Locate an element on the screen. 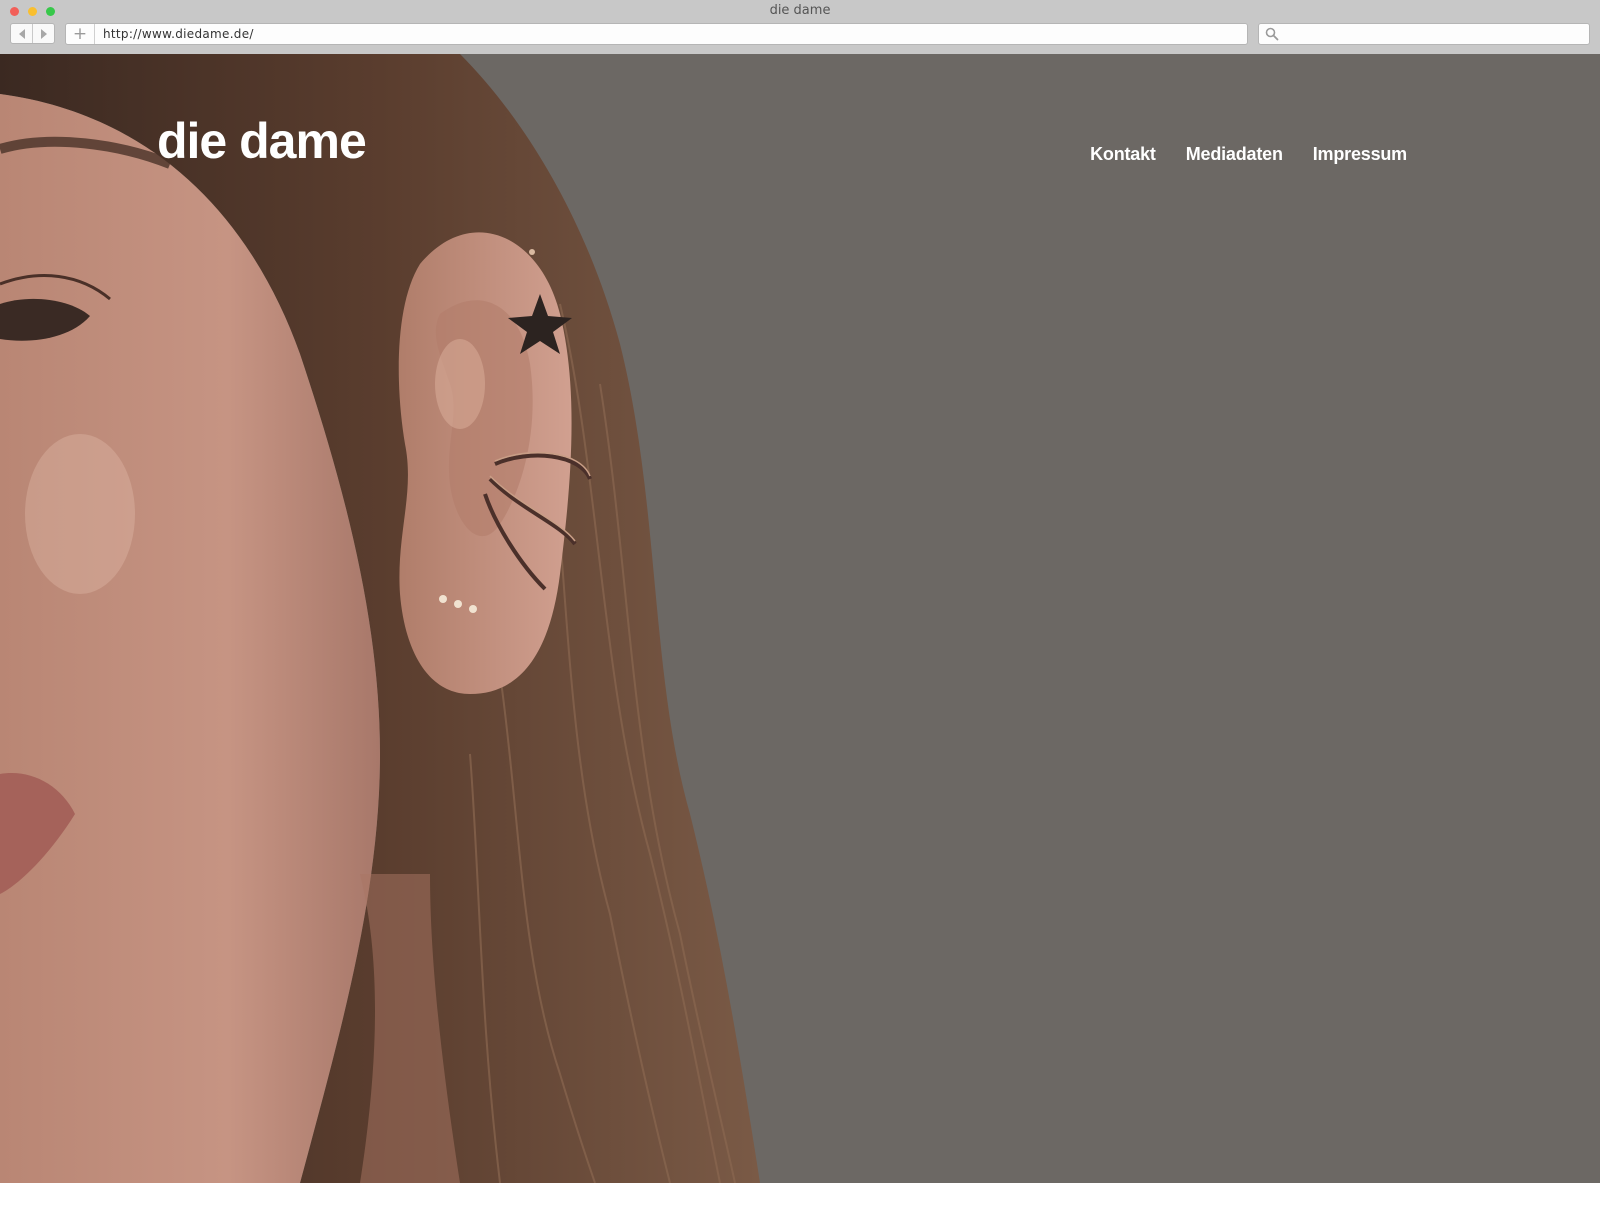 The height and width of the screenshot is (1220, 1600). main-nav: Kontakt Mediadaten Impressum is located at coordinates (1248, 154).